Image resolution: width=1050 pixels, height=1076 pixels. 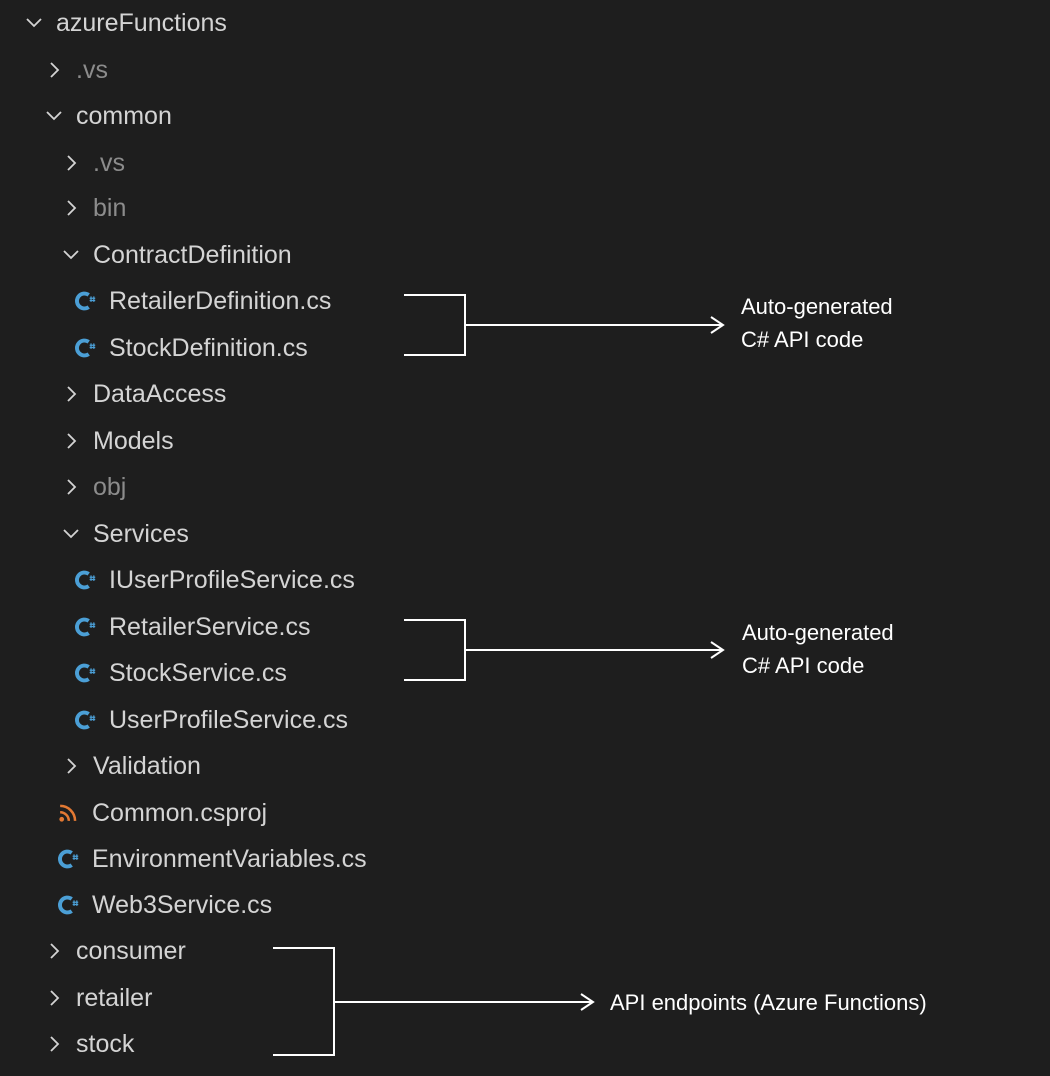 I want to click on tree-item-label: bin, so click(x=110, y=207).